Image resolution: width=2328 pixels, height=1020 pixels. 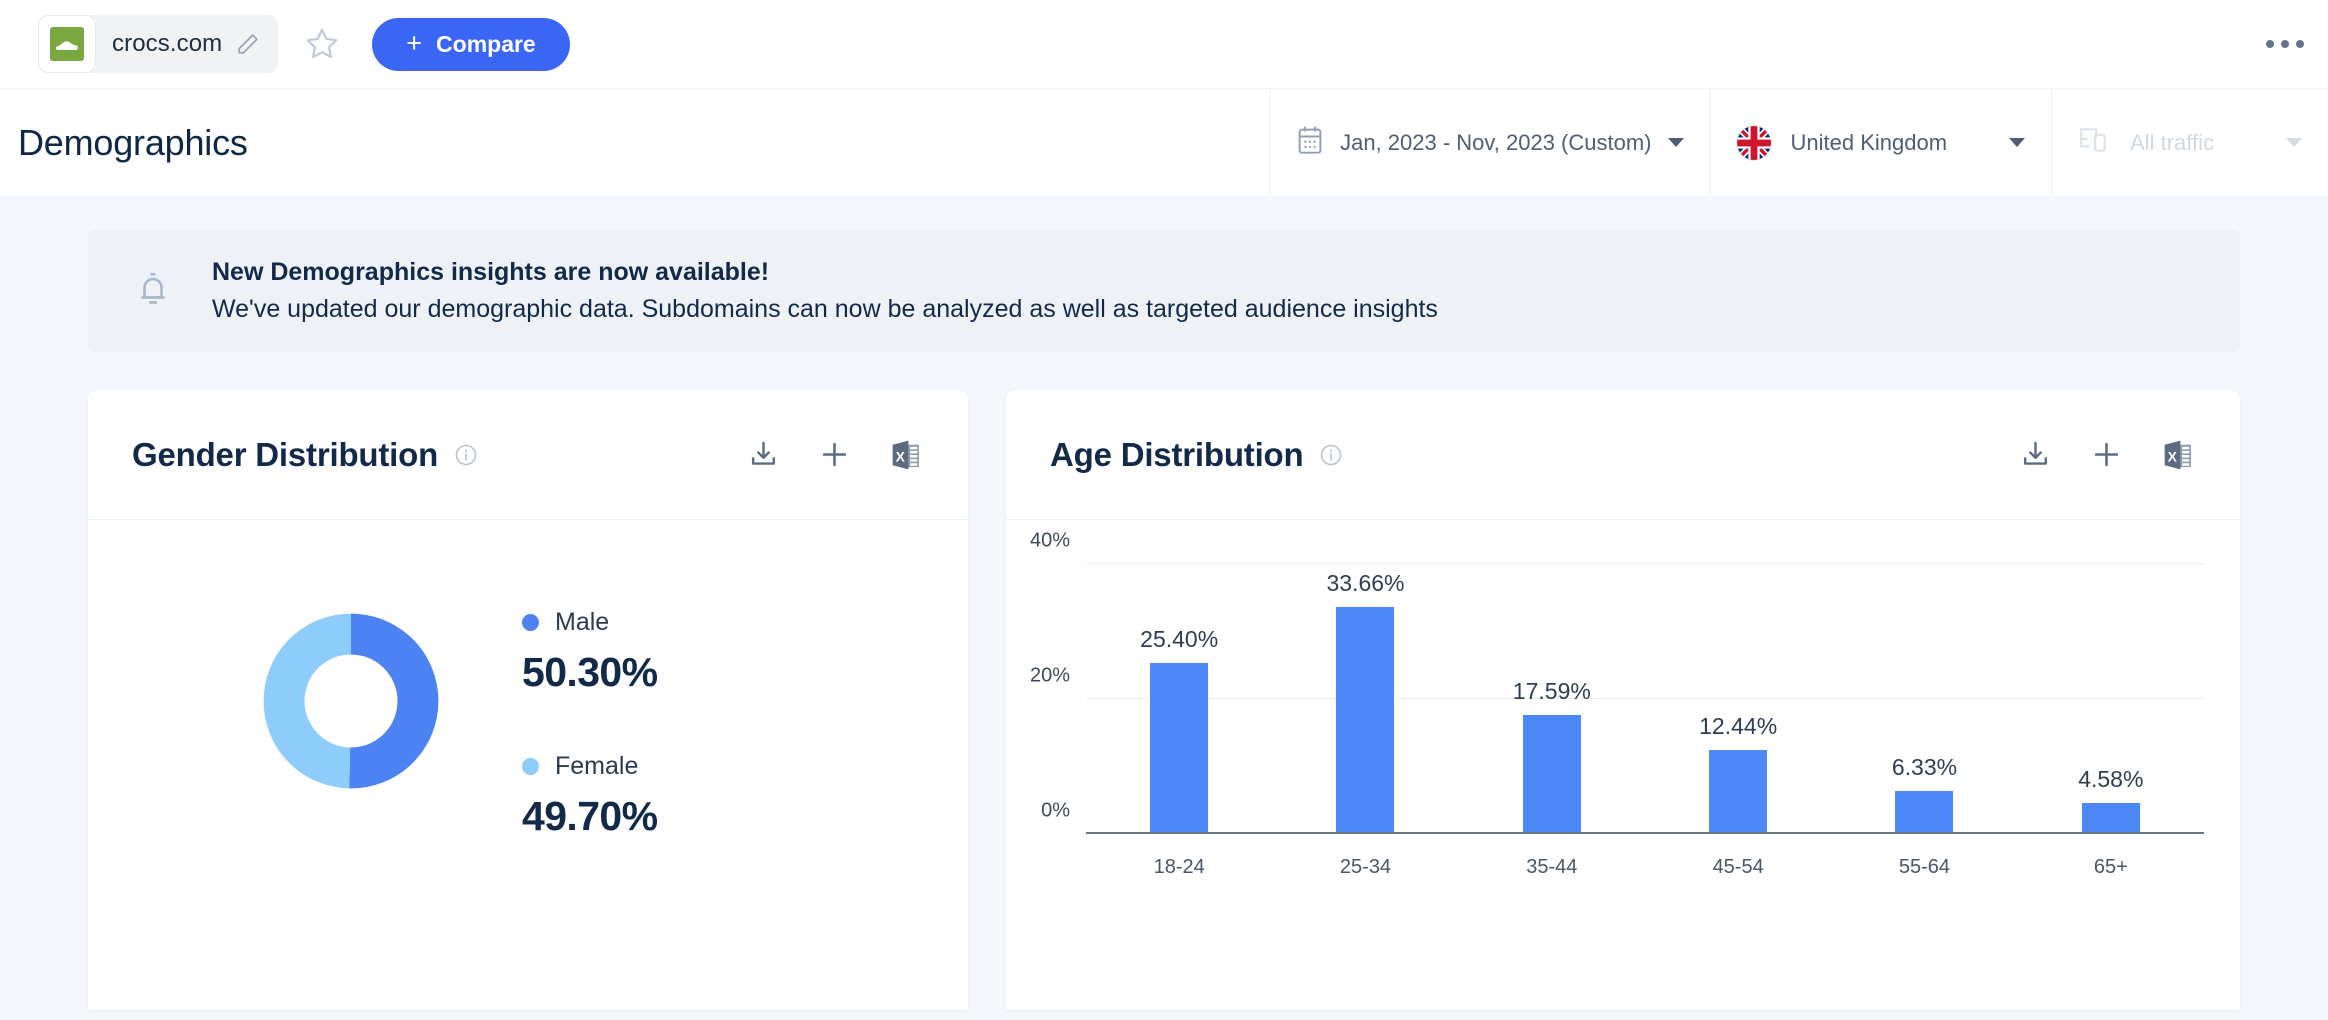 I want to click on date-range-filter: Jan, 2023 - Nov, 2023 (Custom), so click(x=1489, y=142).